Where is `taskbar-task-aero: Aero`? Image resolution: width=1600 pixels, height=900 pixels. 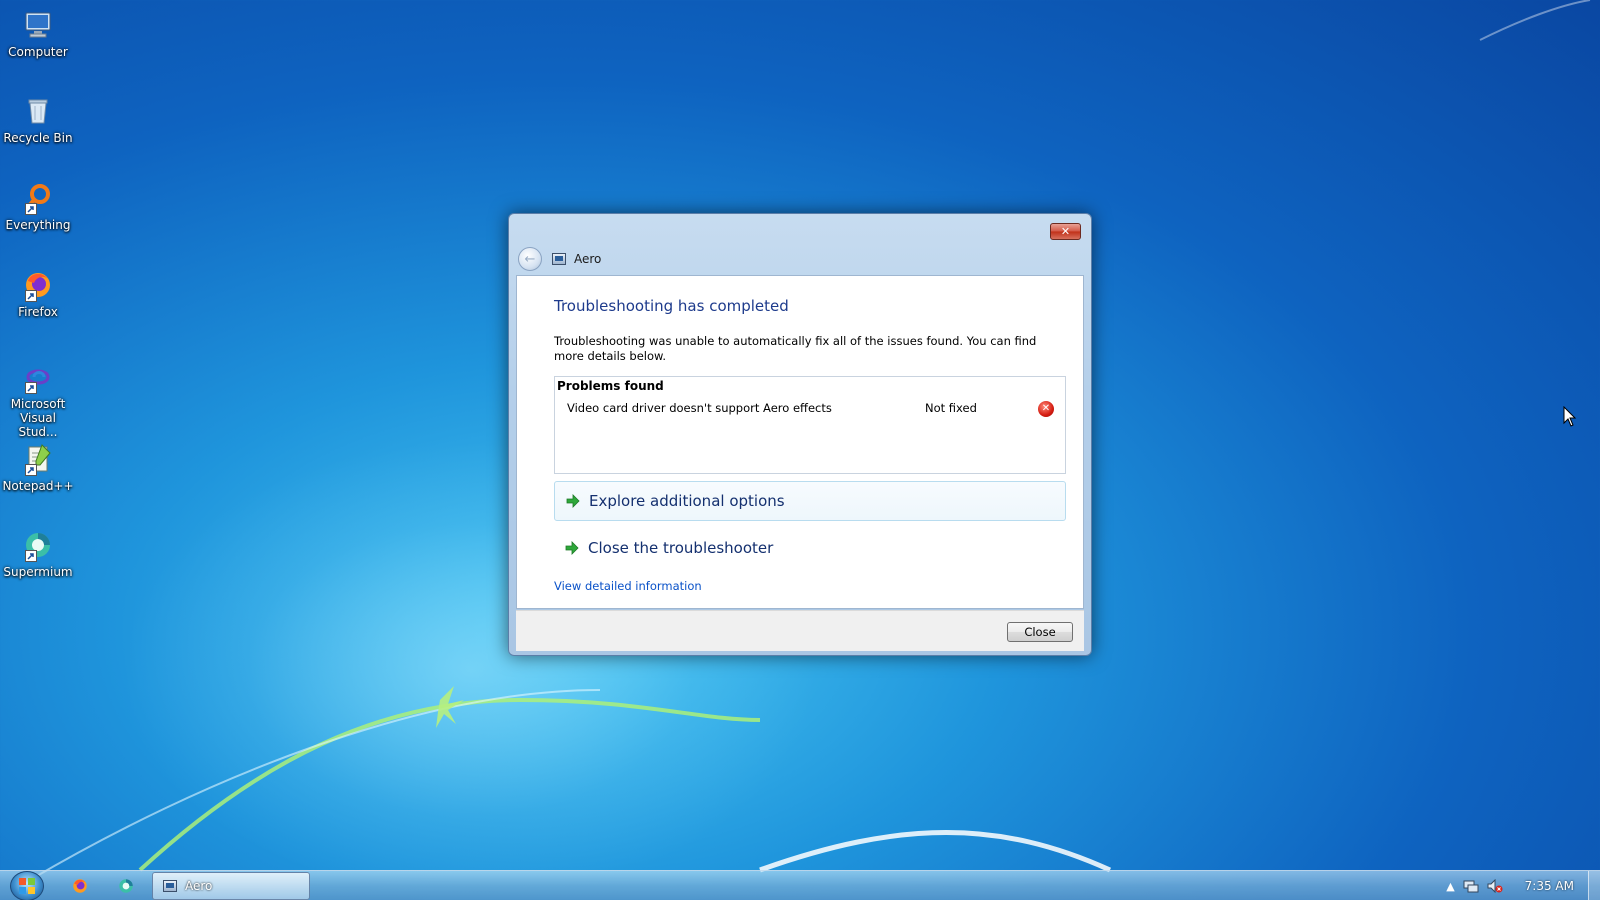
taskbar-task-aero: Aero is located at coordinates (231, 886).